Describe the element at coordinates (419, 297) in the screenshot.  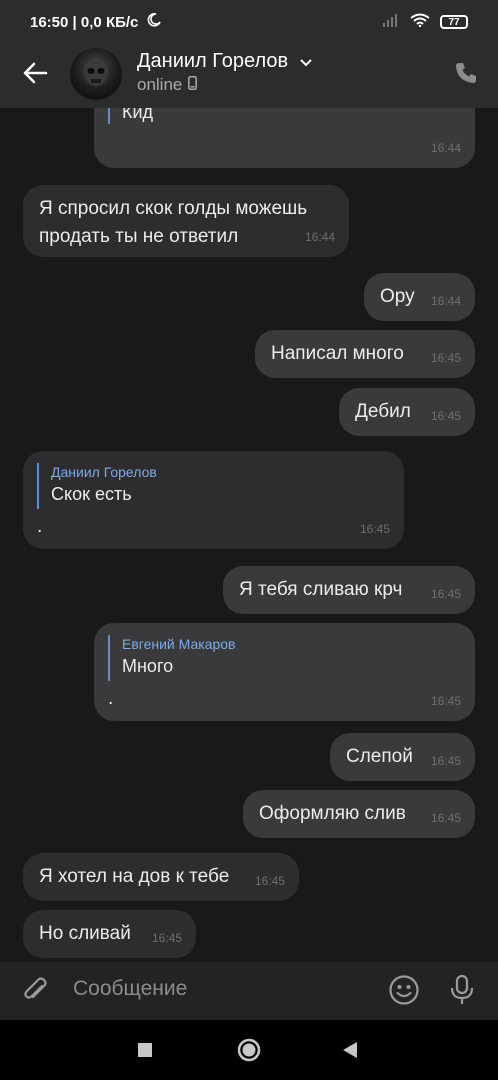
I see `message-bubble: Ору 16:44` at that location.